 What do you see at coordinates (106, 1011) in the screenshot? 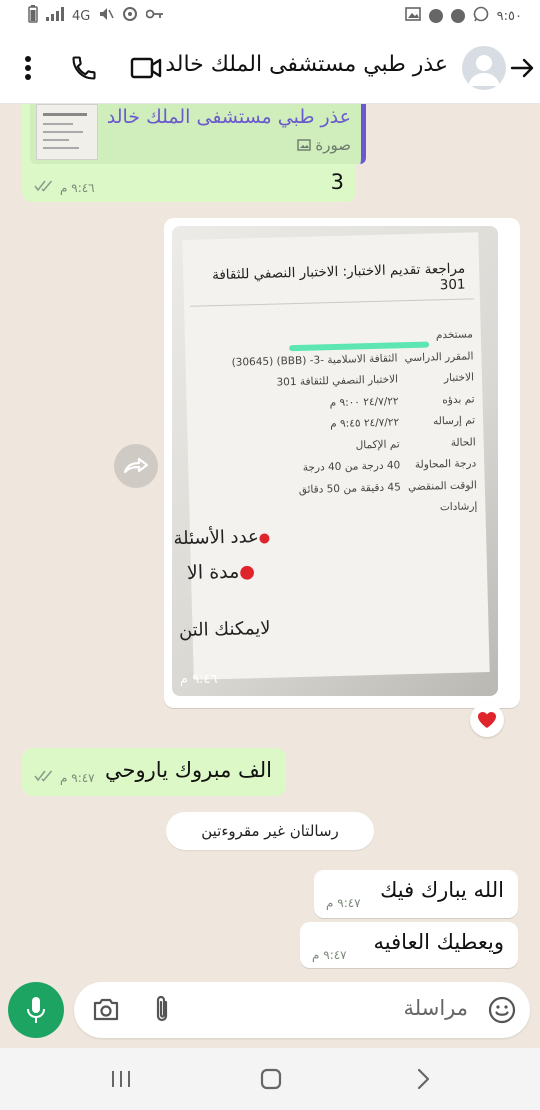
I see `camera-icon` at bounding box center [106, 1011].